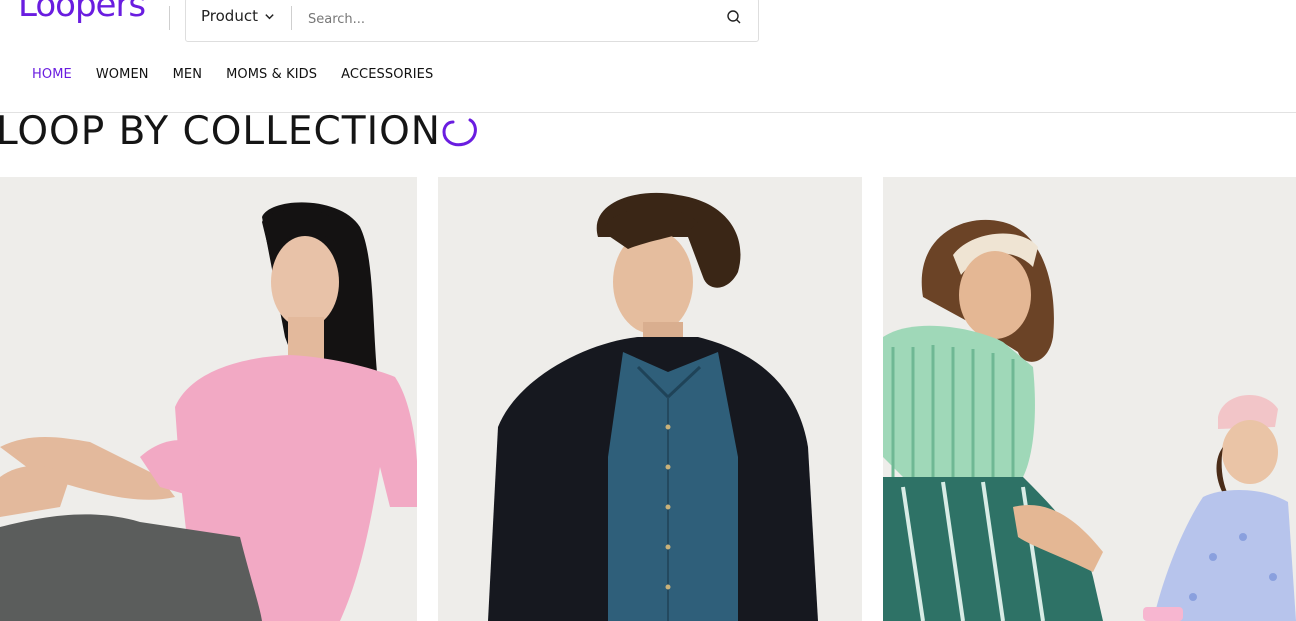 This screenshot has width=1296, height=621. Describe the element at coordinates (220, 131) in the screenshot. I see `section-title: LOOP BY COLLECTION` at that location.